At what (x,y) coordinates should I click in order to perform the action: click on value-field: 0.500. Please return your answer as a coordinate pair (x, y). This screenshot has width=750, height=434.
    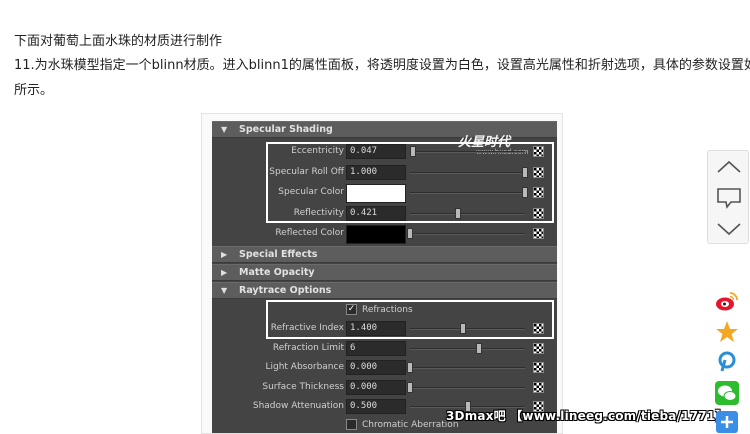
    Looking at the image, I should click on (376, 406).